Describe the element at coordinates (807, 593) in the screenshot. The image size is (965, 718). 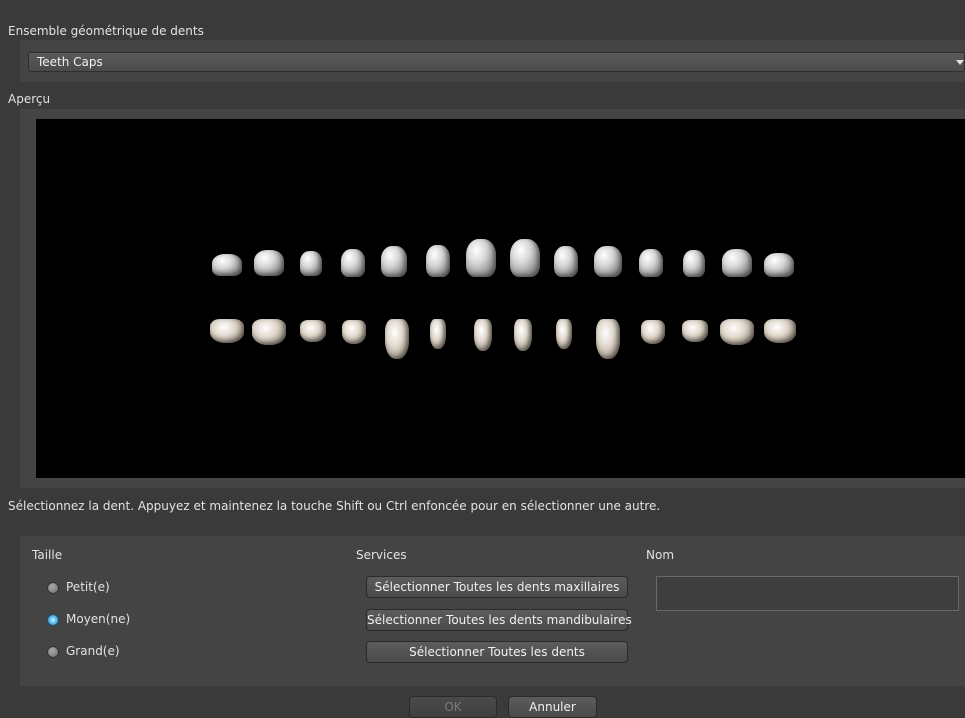
I see `name-field` at that location.